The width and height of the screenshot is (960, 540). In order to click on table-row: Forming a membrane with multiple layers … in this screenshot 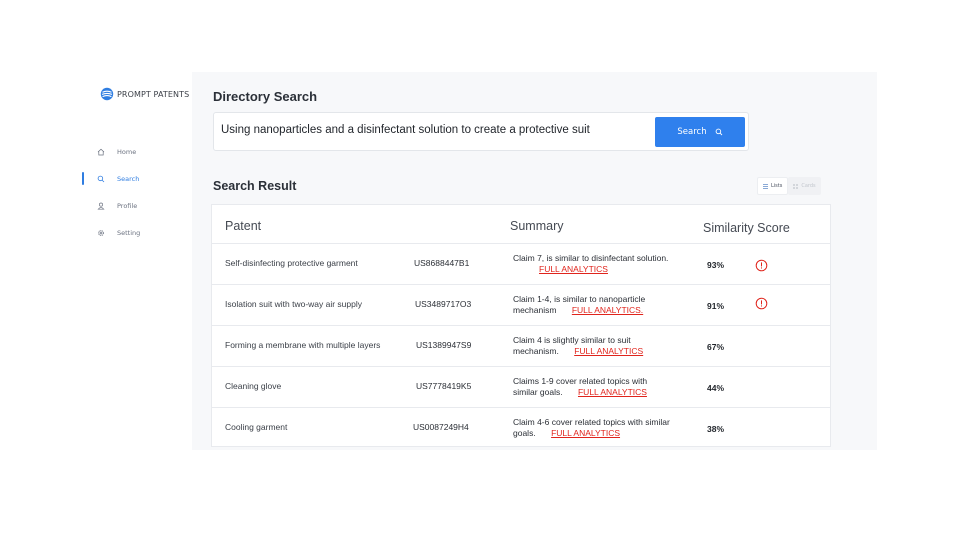, I will do `click(521, 346)`.